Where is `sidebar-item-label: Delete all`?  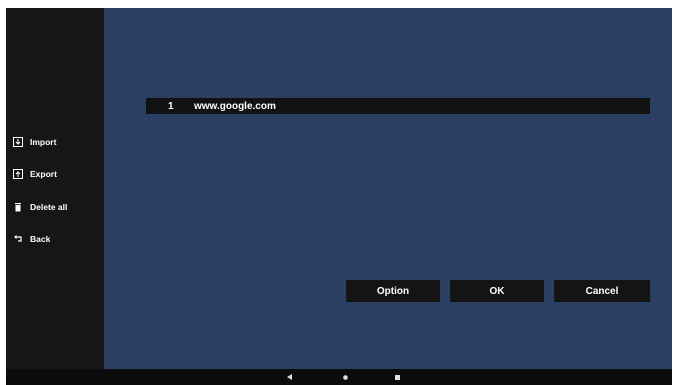
sidebar-item-label: Delete all is located at coordinates (49, 207).